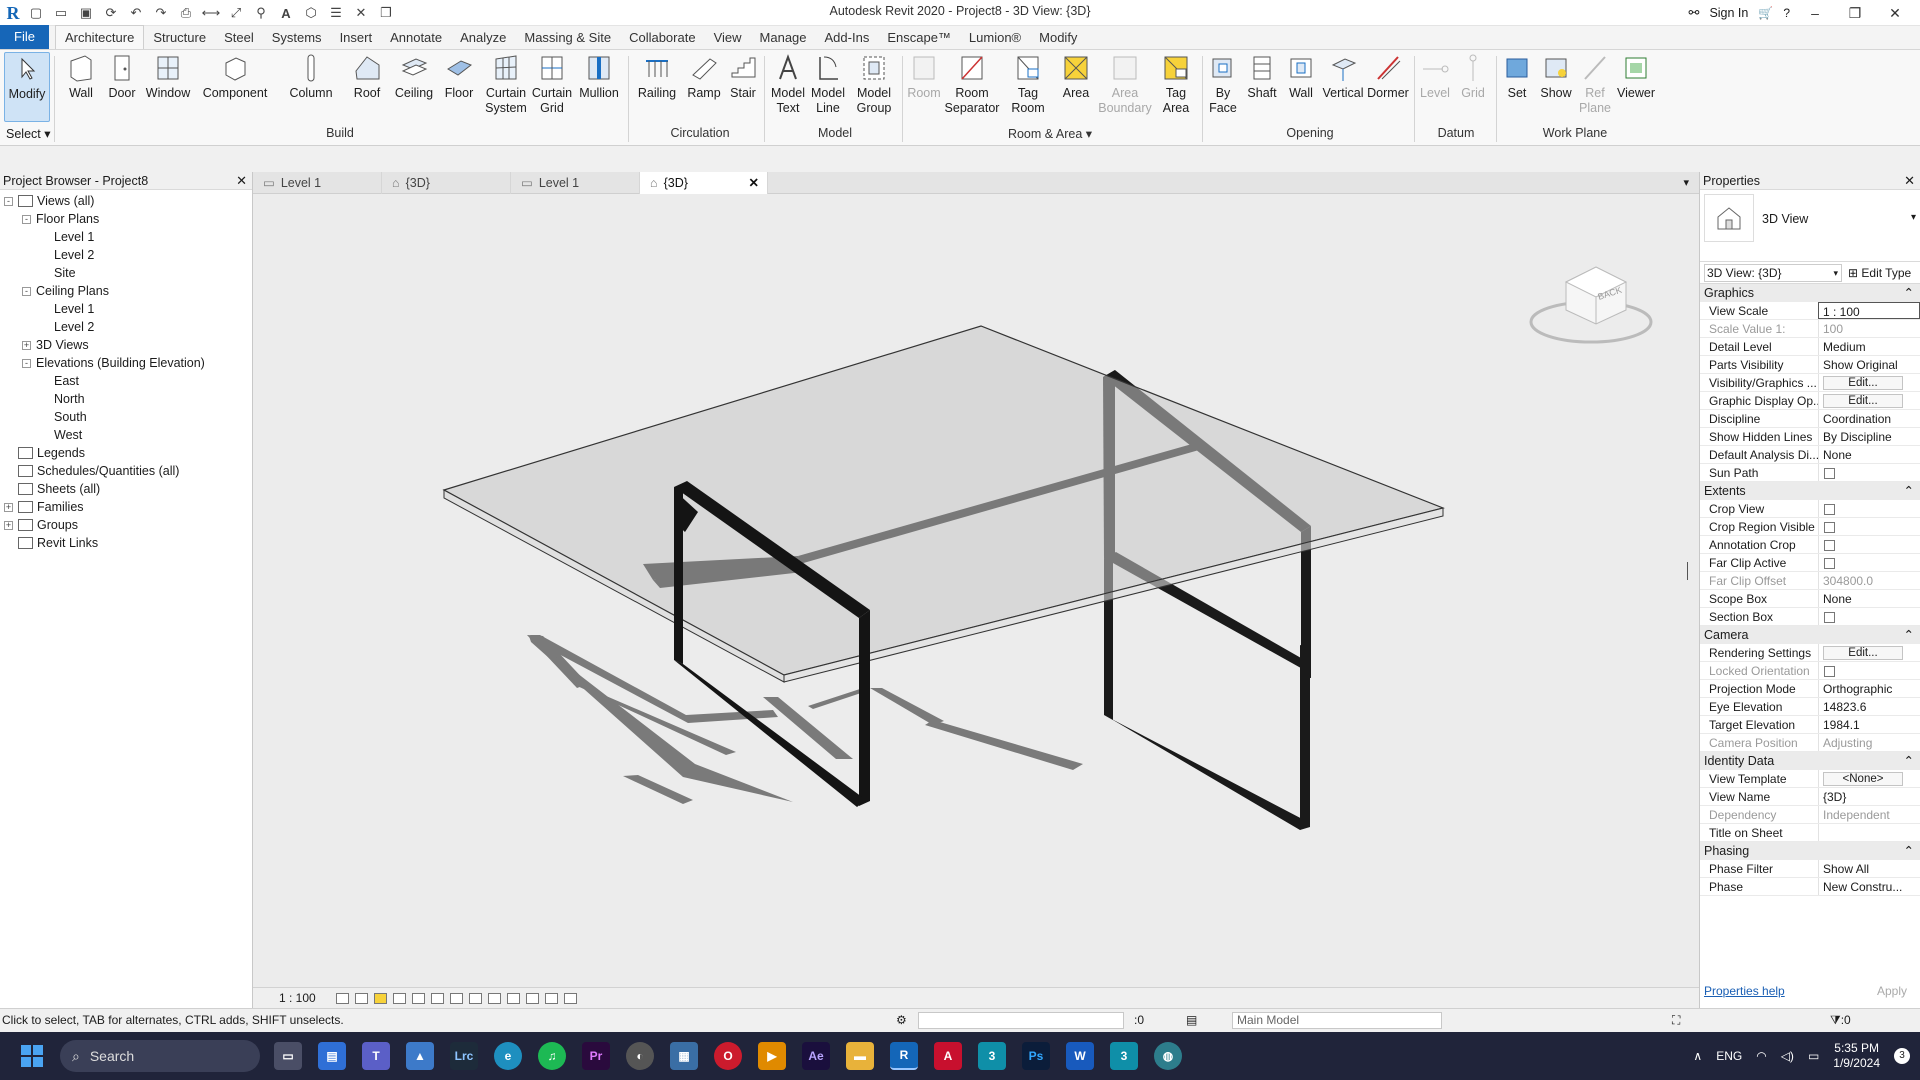 This screenshot has height=1080, width=1920. I want to click on menu-tab-add-ins: Add-Ins, so click(847, 38).